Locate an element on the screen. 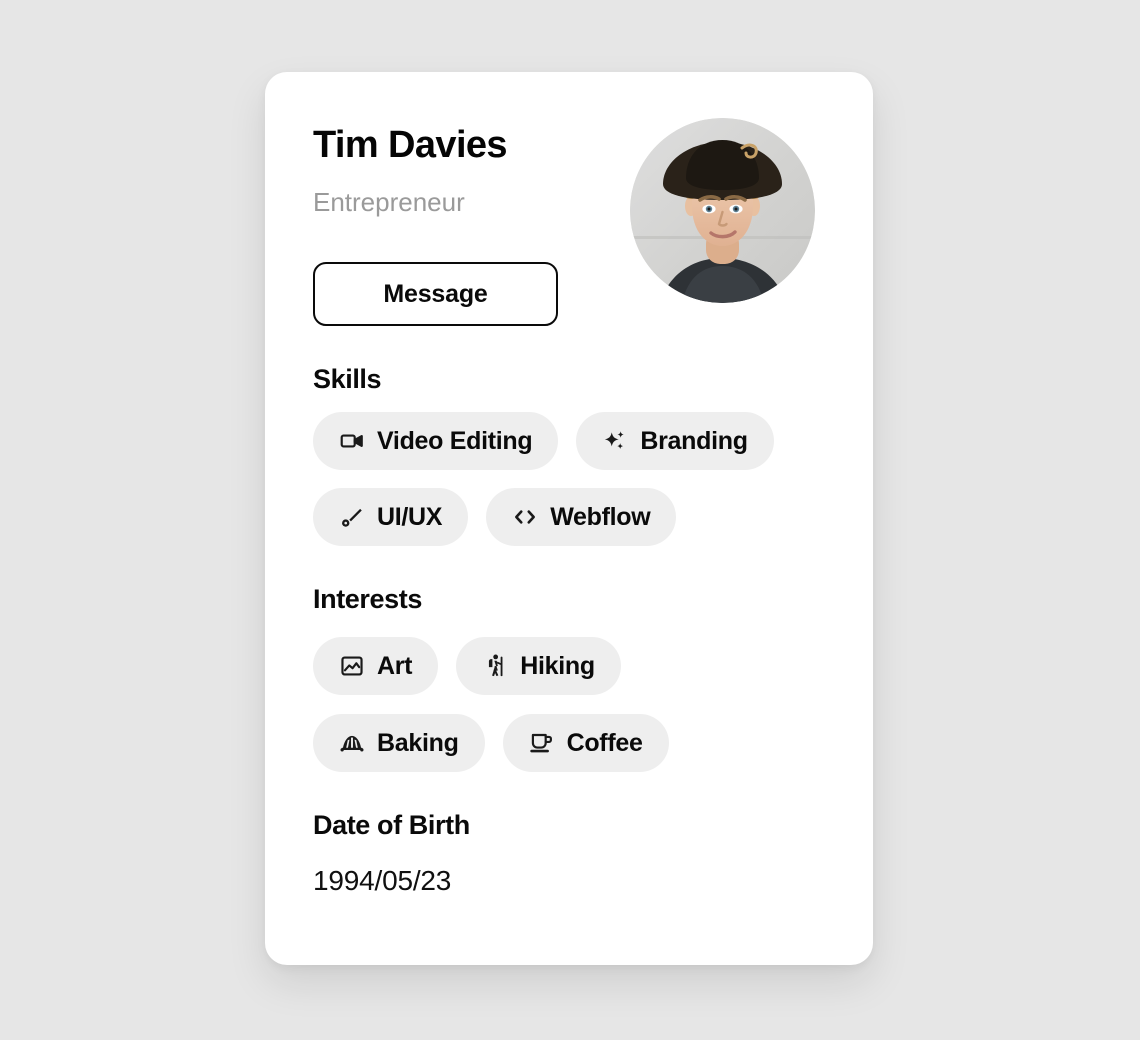 The height and width of the screenshot is (1040, 1140). skill-chip-video-editing: Video Editing is located at coordinates (436, 441).